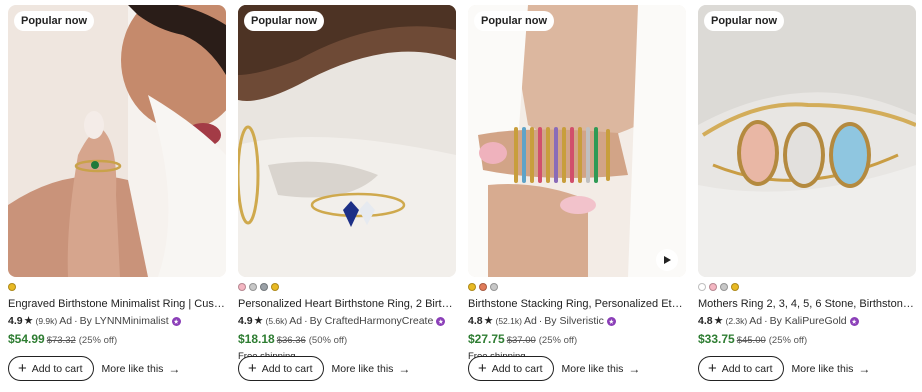 This screenshot has width=922, height=392. I want to click on price-row: $18.18 $36.36 (50% off), so click(347, 340).